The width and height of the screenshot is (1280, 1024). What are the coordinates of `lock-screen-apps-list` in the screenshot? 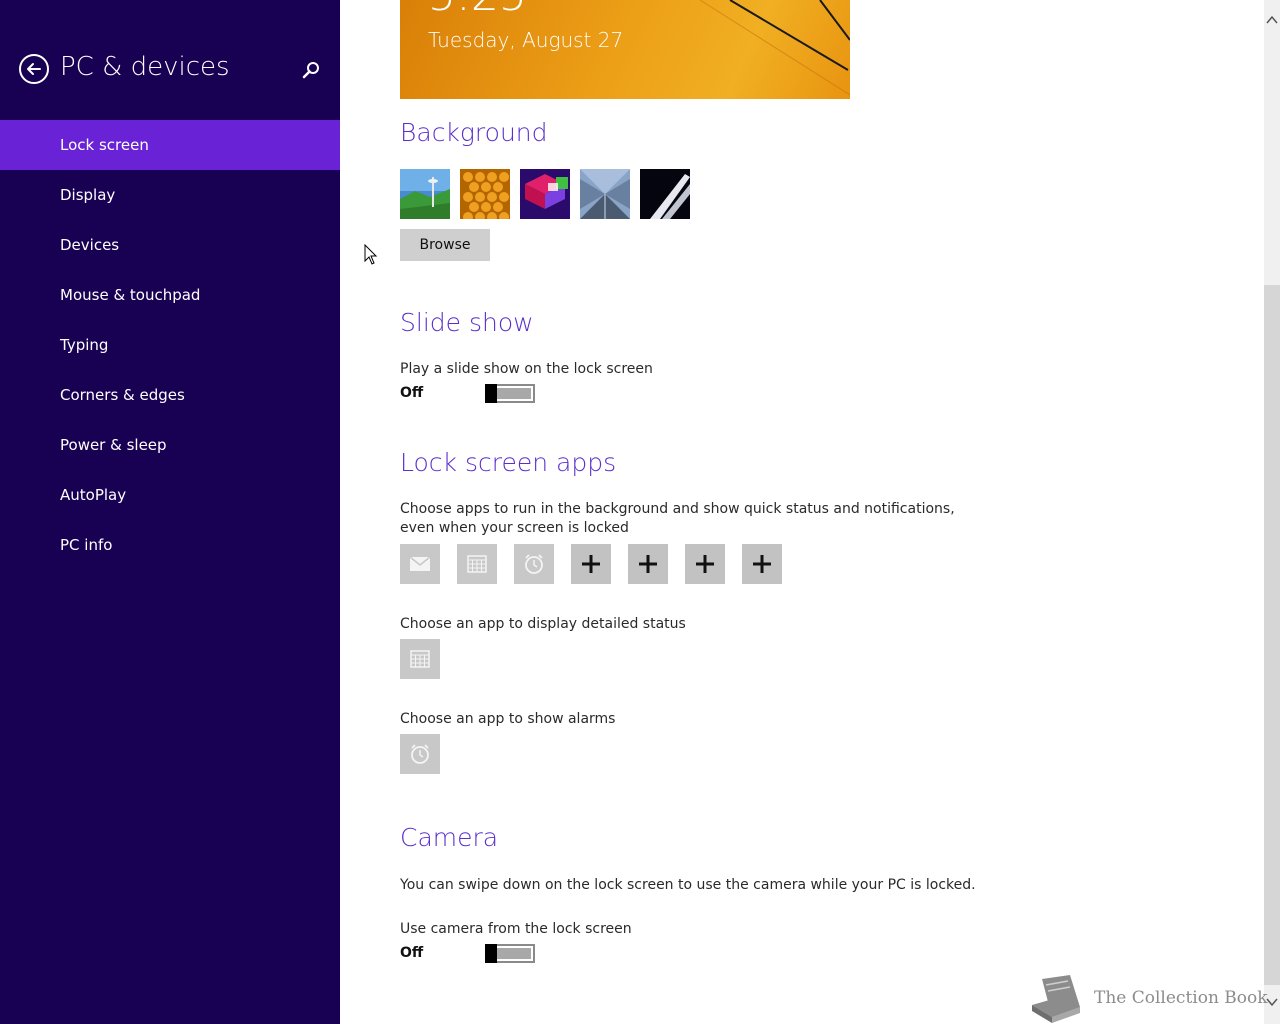 It's located at (591, 564).